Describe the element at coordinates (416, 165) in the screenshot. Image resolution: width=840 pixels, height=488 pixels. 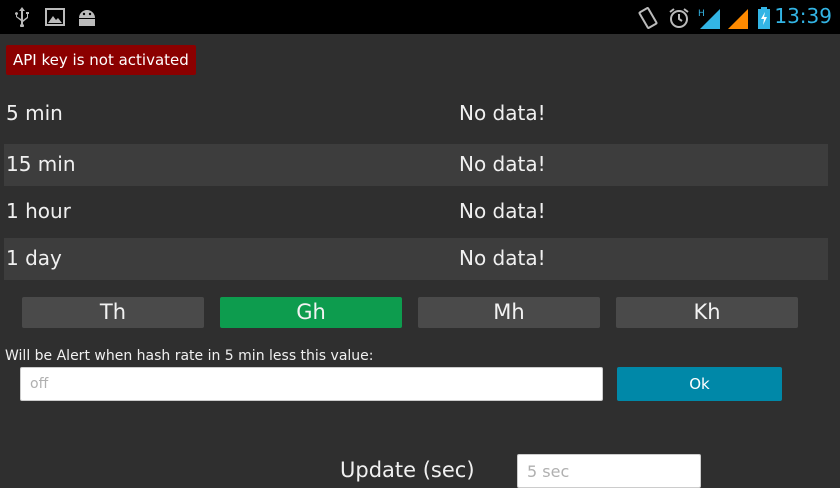
I see `hashrate-row: 15 min No data!` at that location.